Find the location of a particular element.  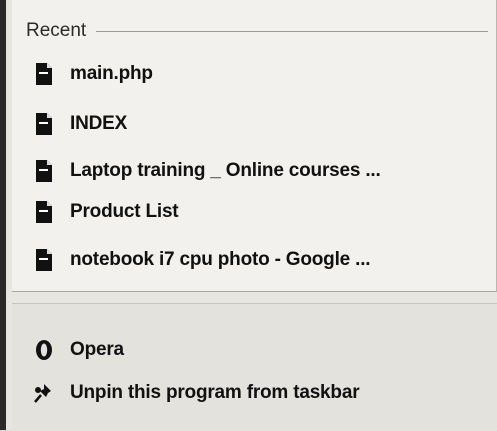

open-opera-item: Opera is located at coordinates (78, 350).